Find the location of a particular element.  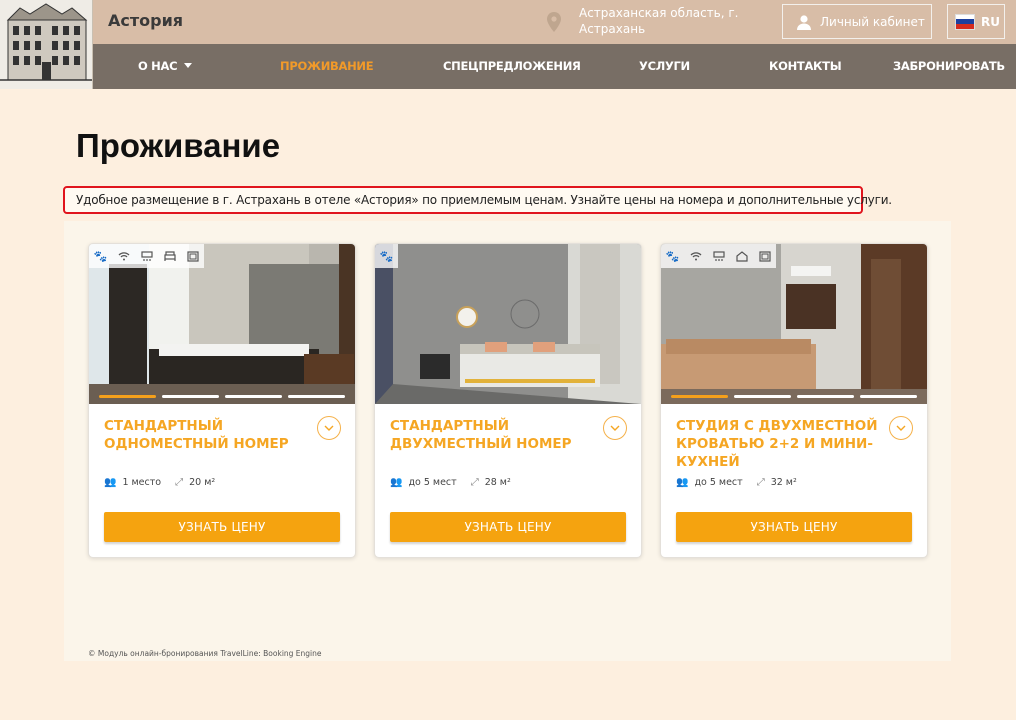

room-meta: 👥 до 5 мест ⤢ 32 м² is located at coordinates (736, 482).